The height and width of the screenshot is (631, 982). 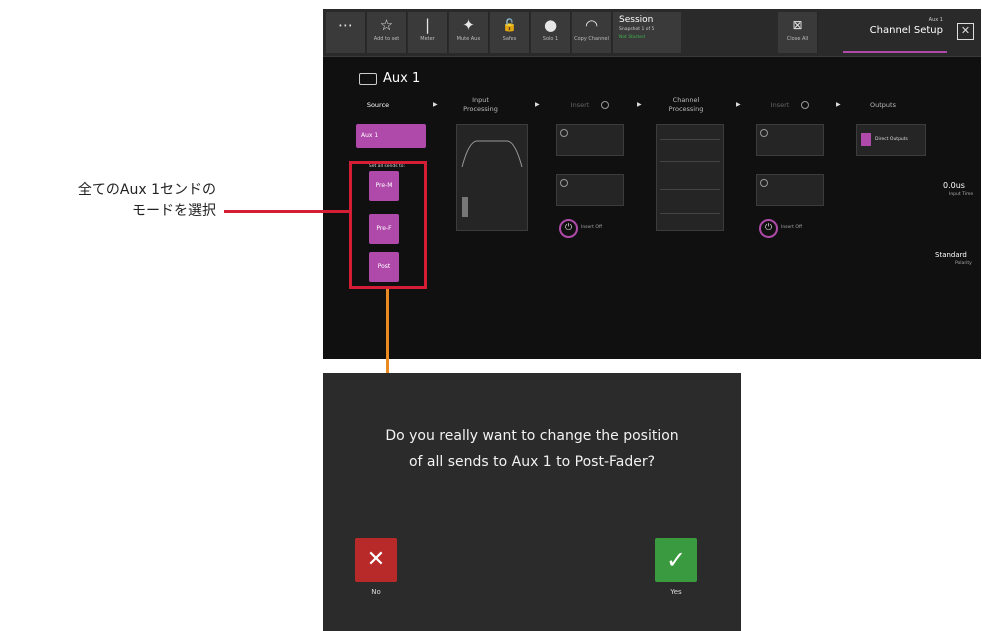 What do you see at coordinates (391, 136) in the screenshot?
I see `source-aux-button: Aux 1` at bounding box center [391, 136].